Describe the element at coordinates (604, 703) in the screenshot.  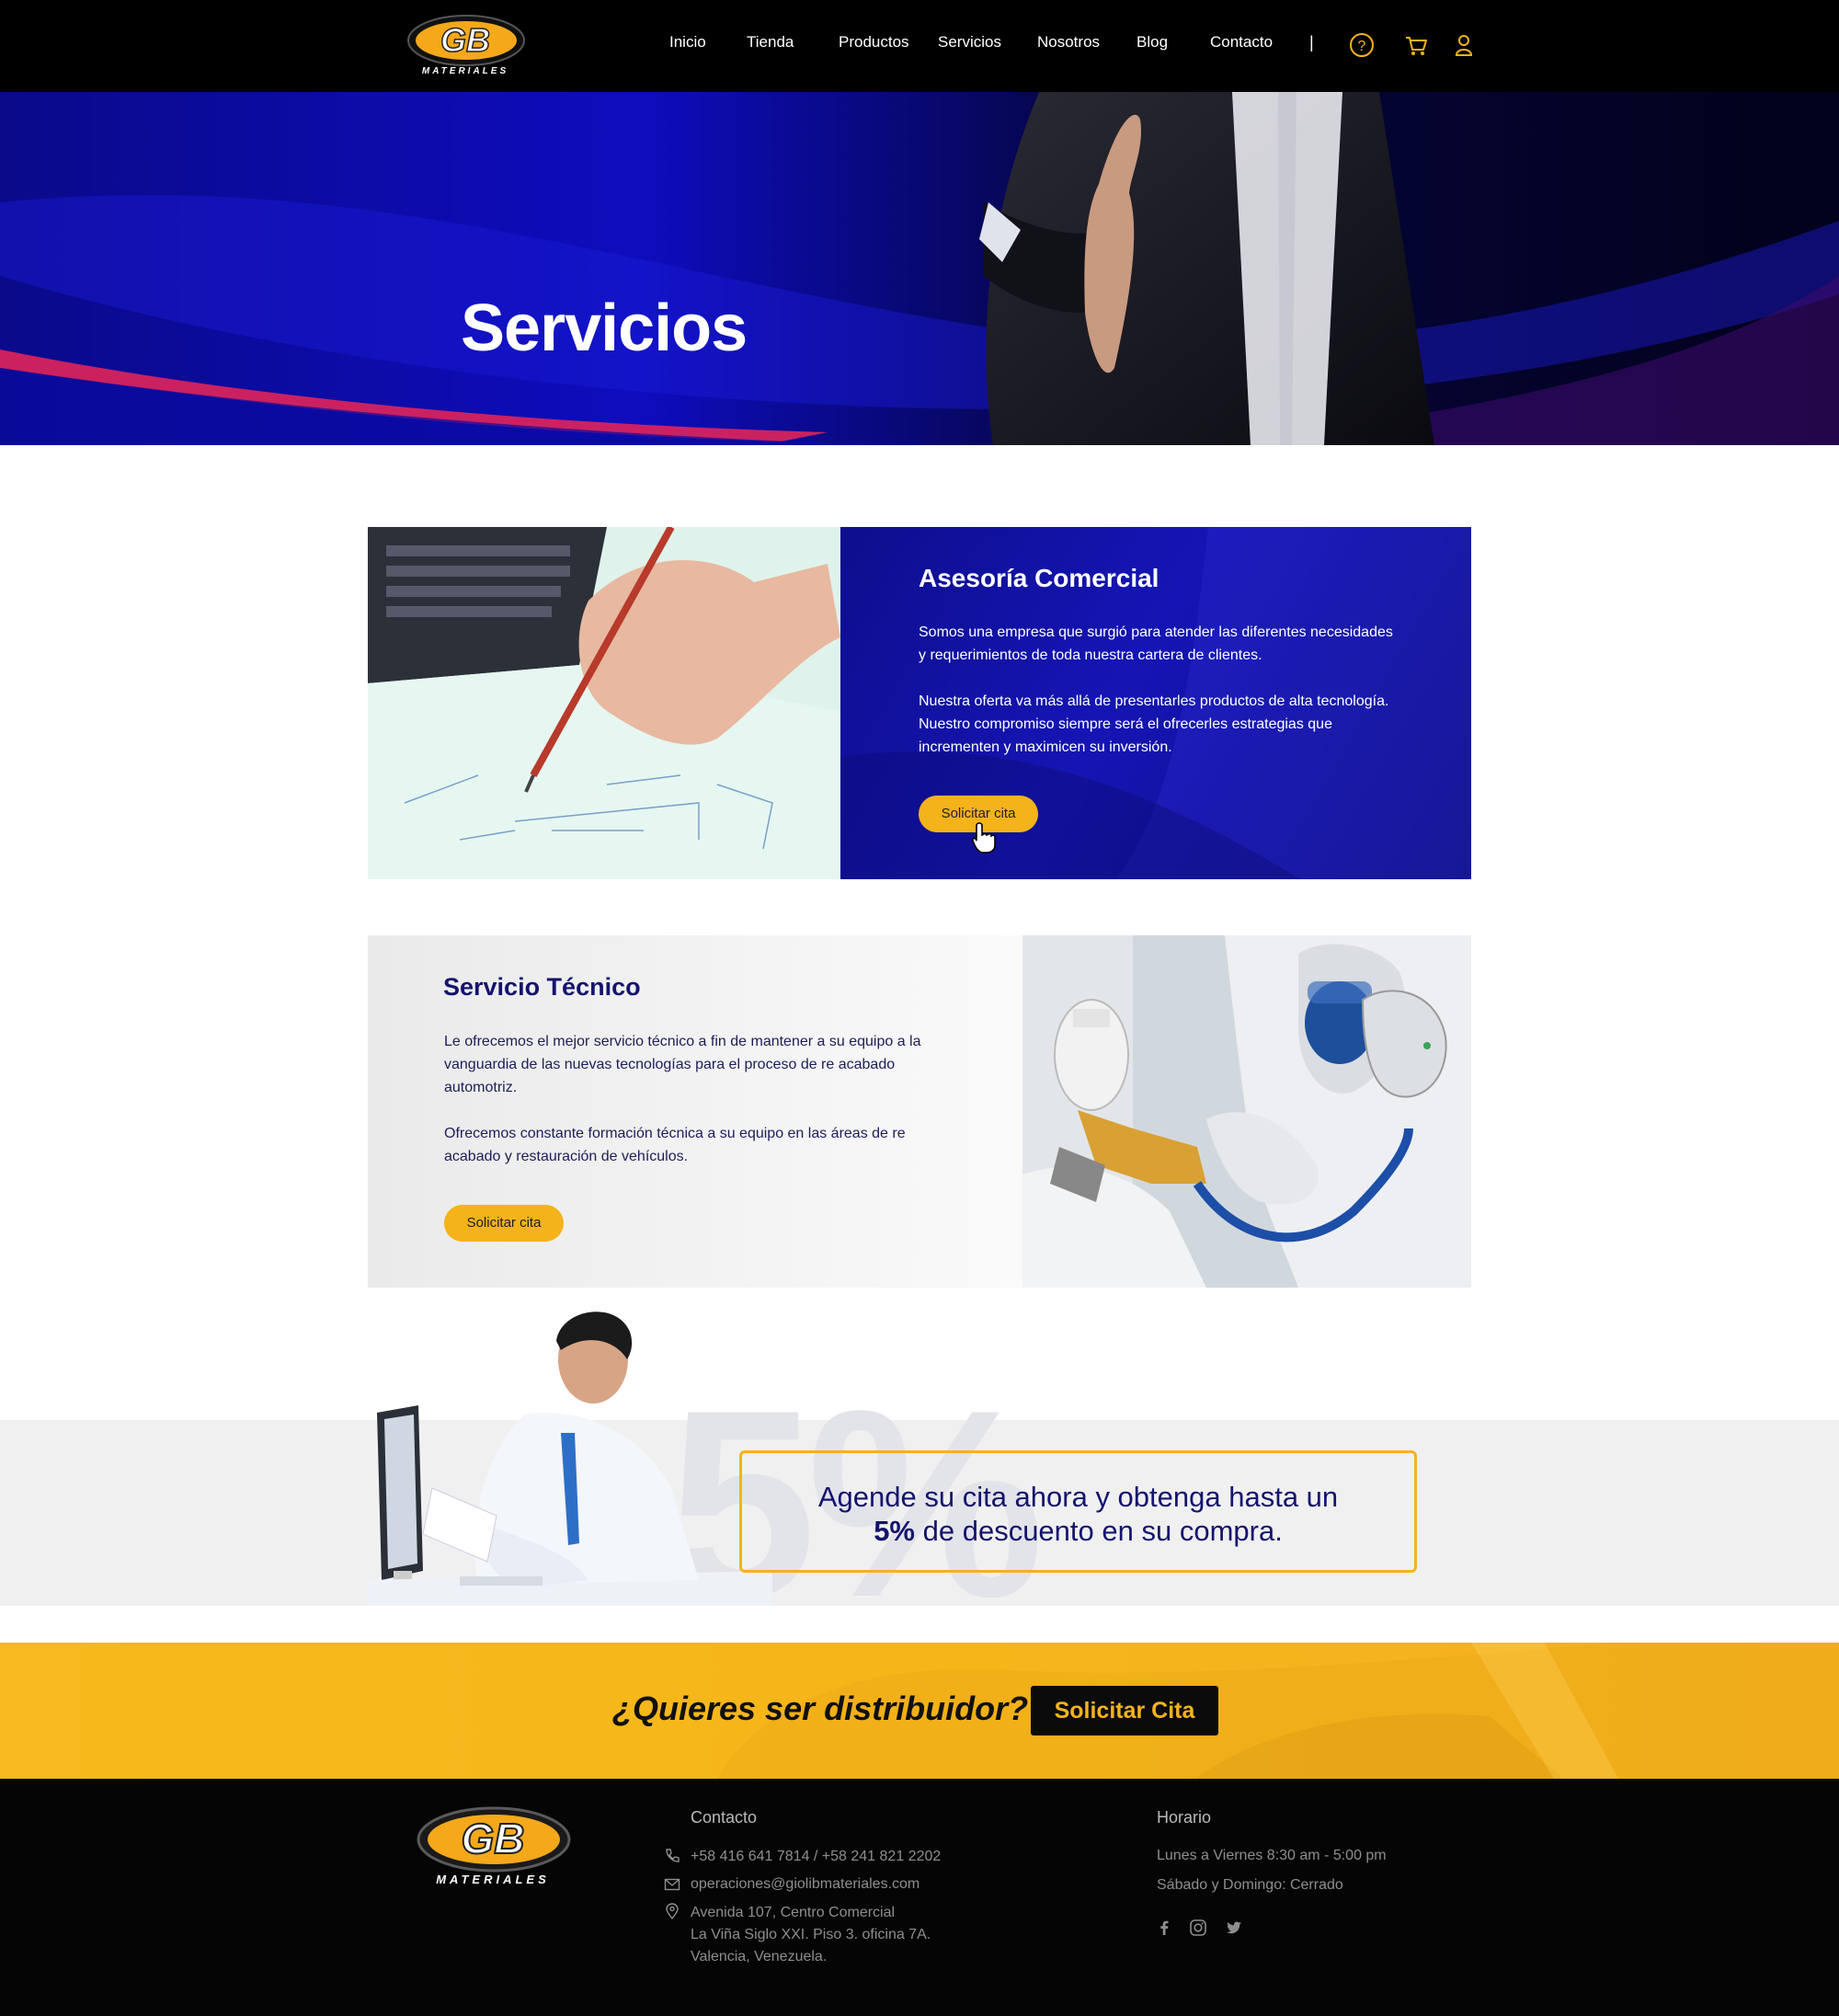
I see `drafting-photo` at that location.